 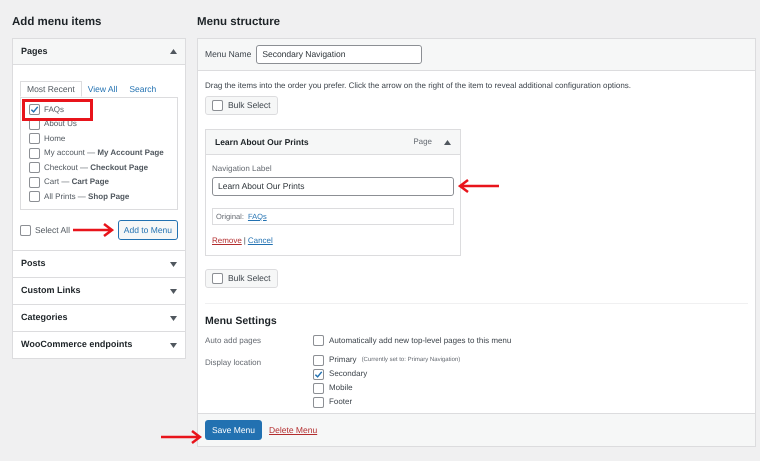 I want to click on field-label: Navigation Label, so click(x=242, y=169).